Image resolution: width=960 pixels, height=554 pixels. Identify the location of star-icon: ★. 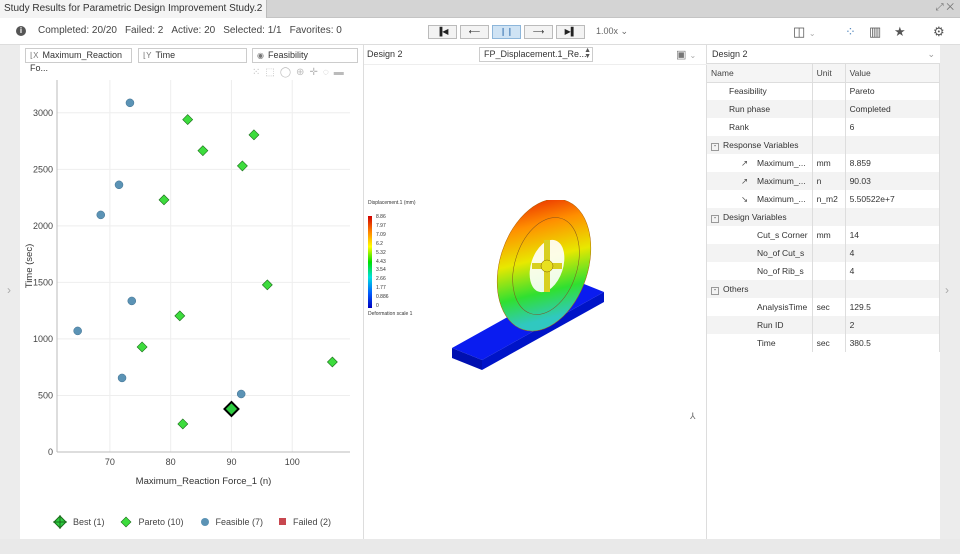
(900, 32).